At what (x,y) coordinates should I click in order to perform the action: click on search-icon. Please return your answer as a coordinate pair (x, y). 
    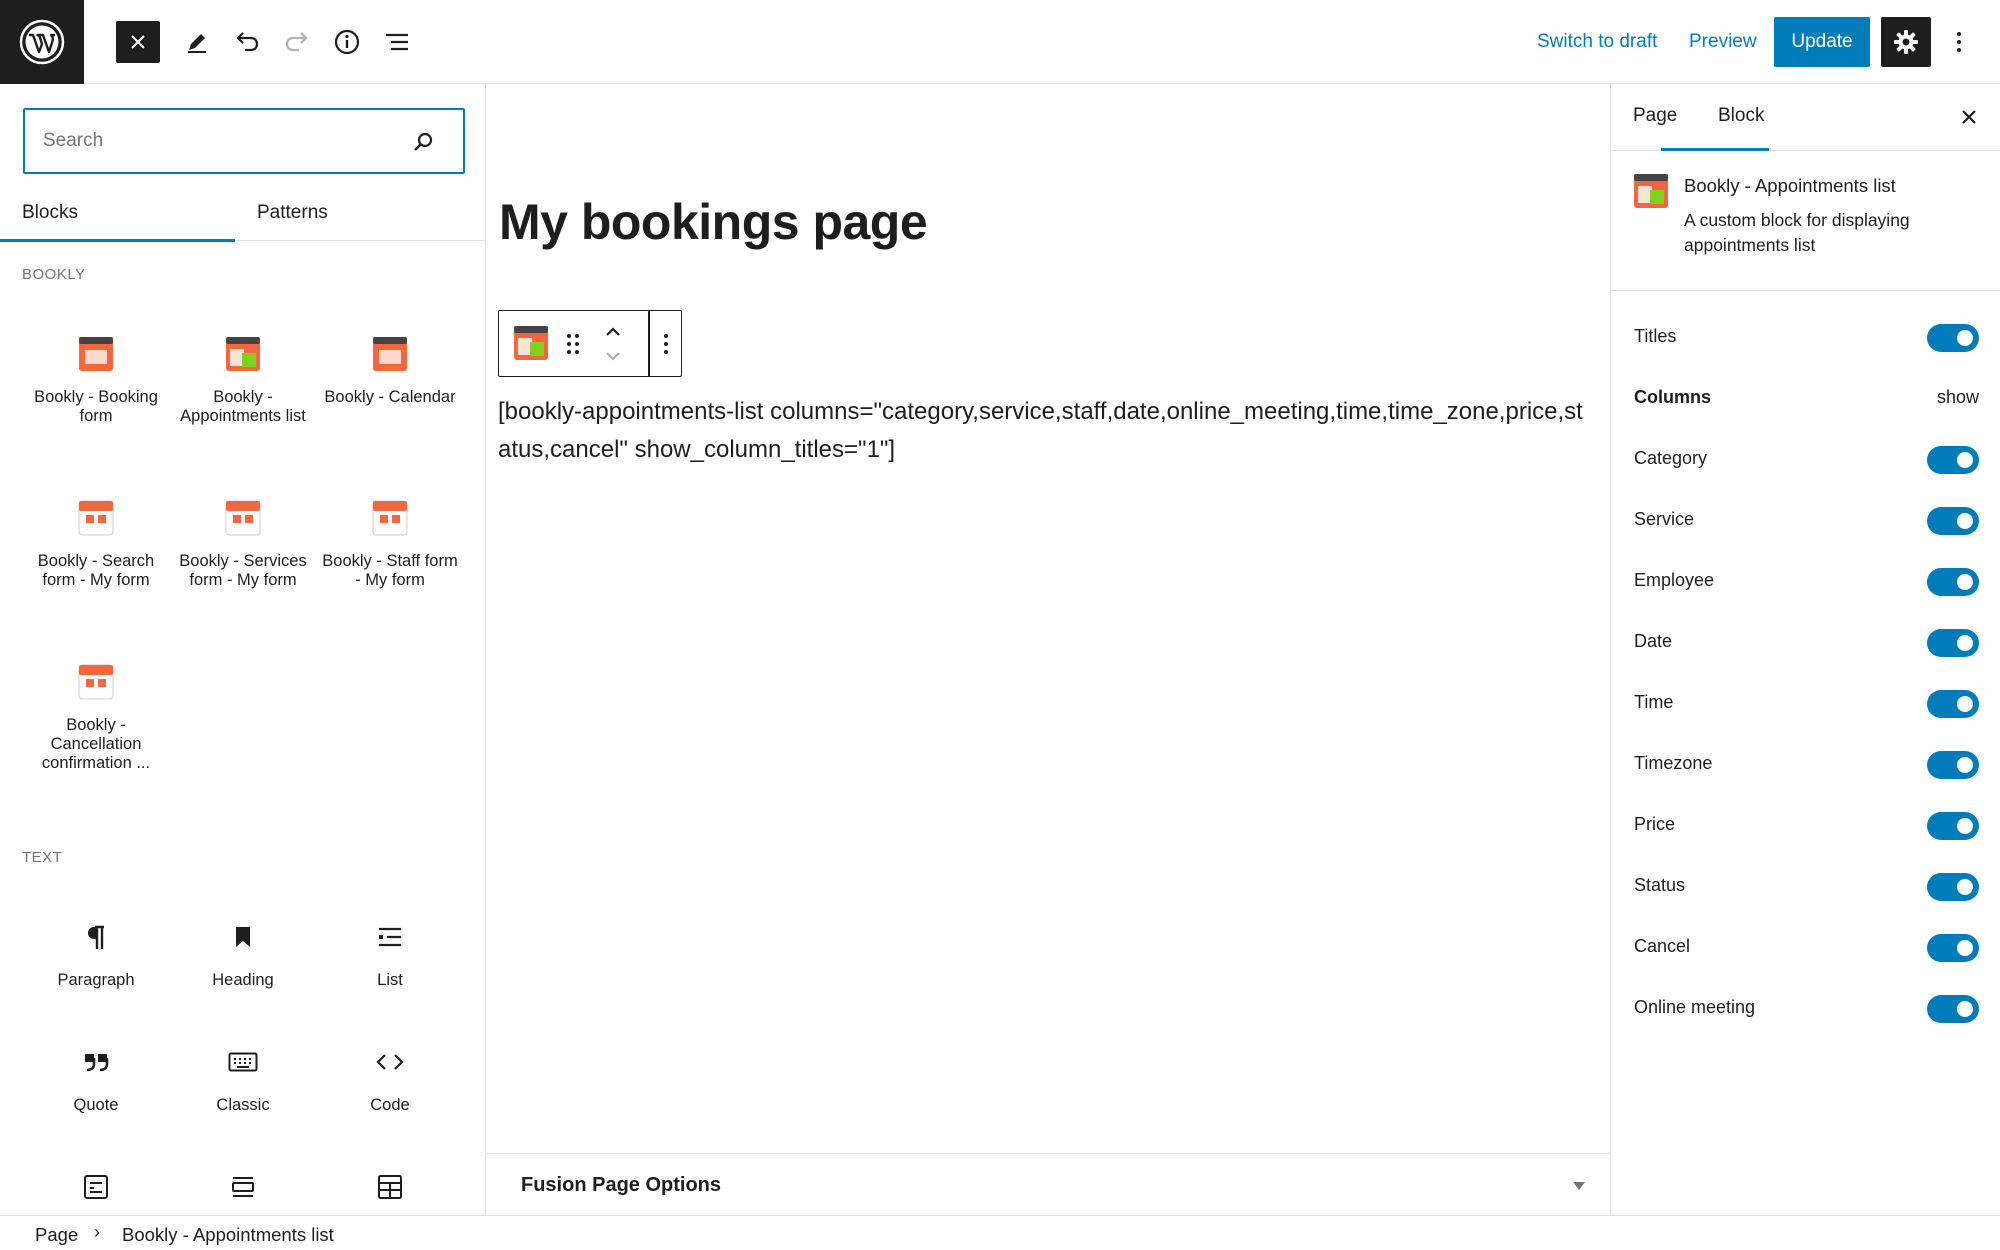
    Looking at the image, I should click on (423, 144).